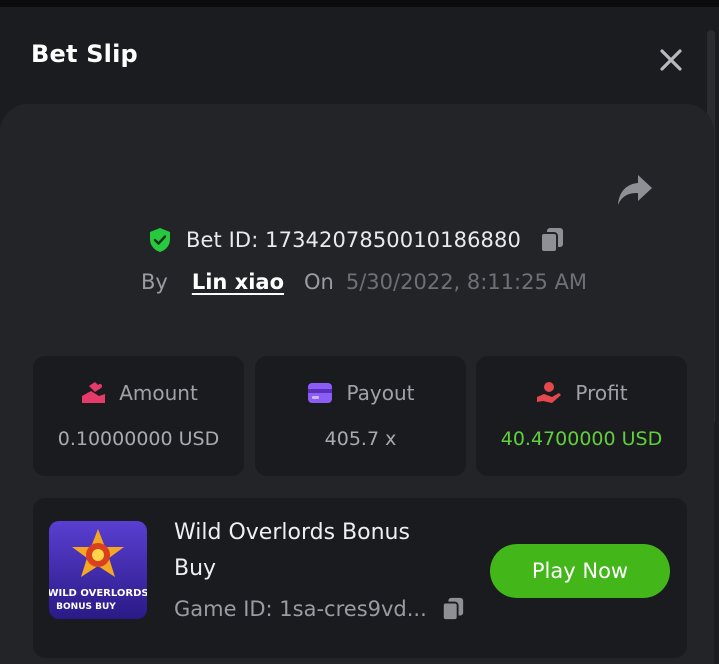 The image size is (719, 664). What do you see at coordinates (549, 392) in the screenshot?
I see `hand-profit-icon` at bounding box center [549, 392].